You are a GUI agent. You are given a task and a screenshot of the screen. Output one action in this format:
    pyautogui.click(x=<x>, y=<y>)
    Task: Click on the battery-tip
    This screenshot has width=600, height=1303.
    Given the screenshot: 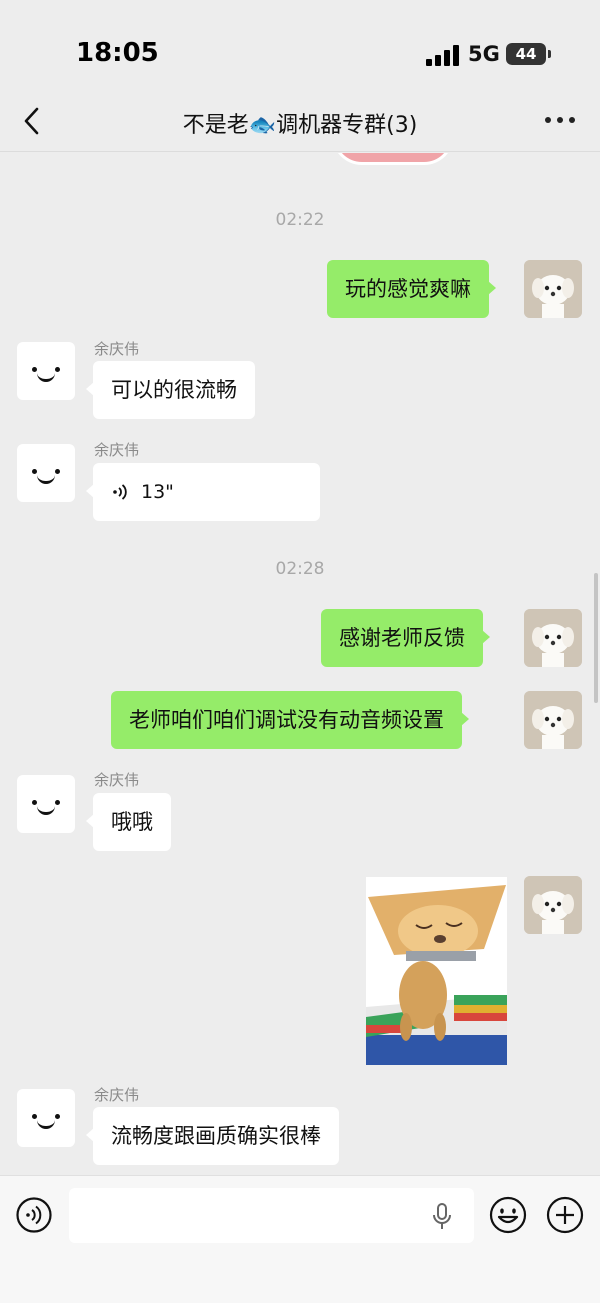 What is the action you would take?
    pyautogui.click(x=549, y=54)
    